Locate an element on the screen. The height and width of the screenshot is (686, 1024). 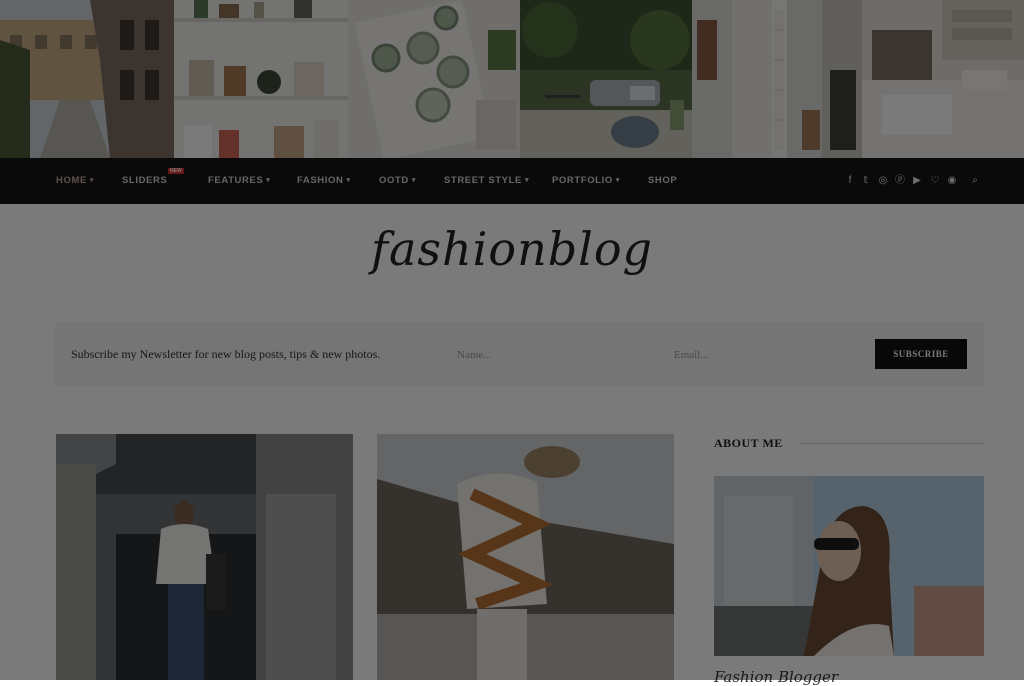
heart-icon: ♡ is located at coordinates (935, 181).